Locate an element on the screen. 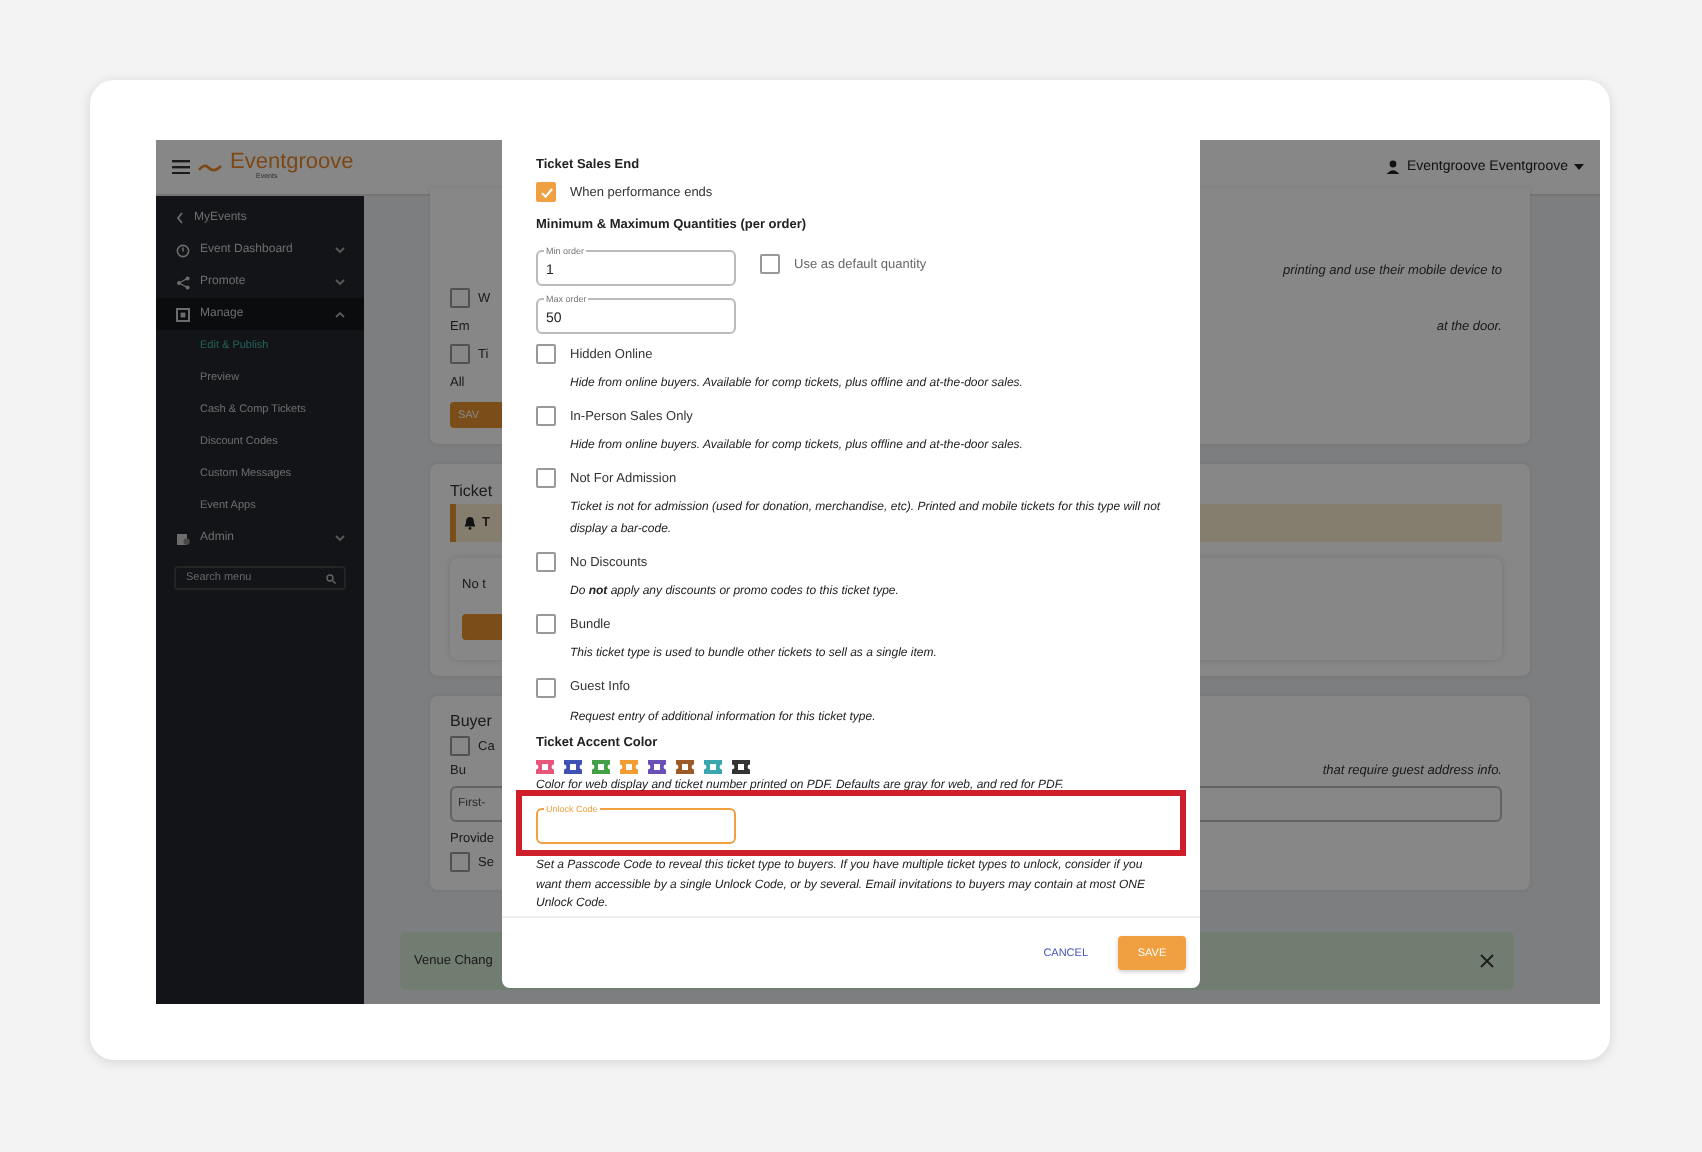 This screenshot has width=1702, height=1152. bell-icon is located at coordinates (470, 523).